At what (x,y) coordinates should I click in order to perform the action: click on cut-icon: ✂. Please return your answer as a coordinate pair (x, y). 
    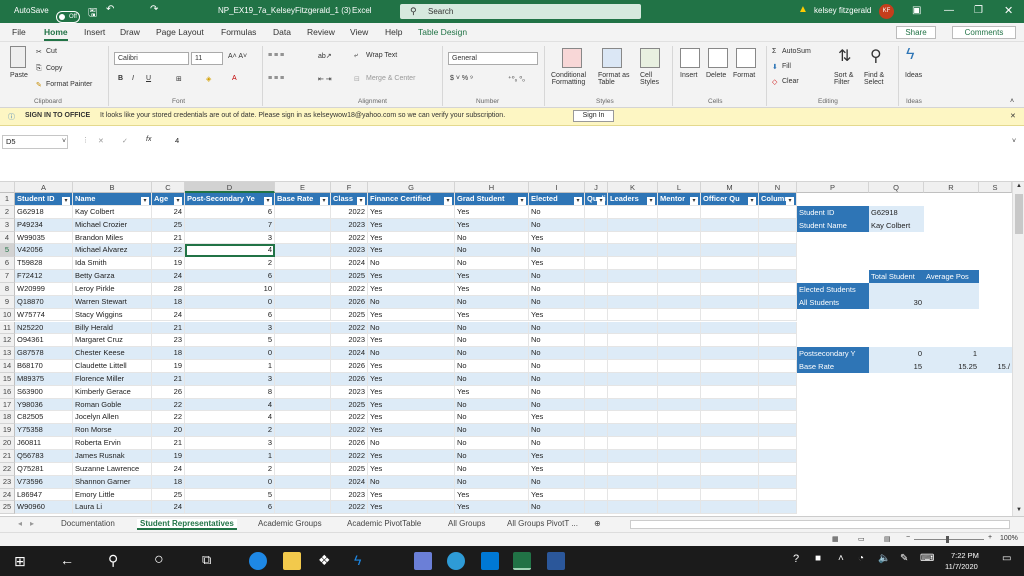
    Looking at the image, I should click on (39, 52).